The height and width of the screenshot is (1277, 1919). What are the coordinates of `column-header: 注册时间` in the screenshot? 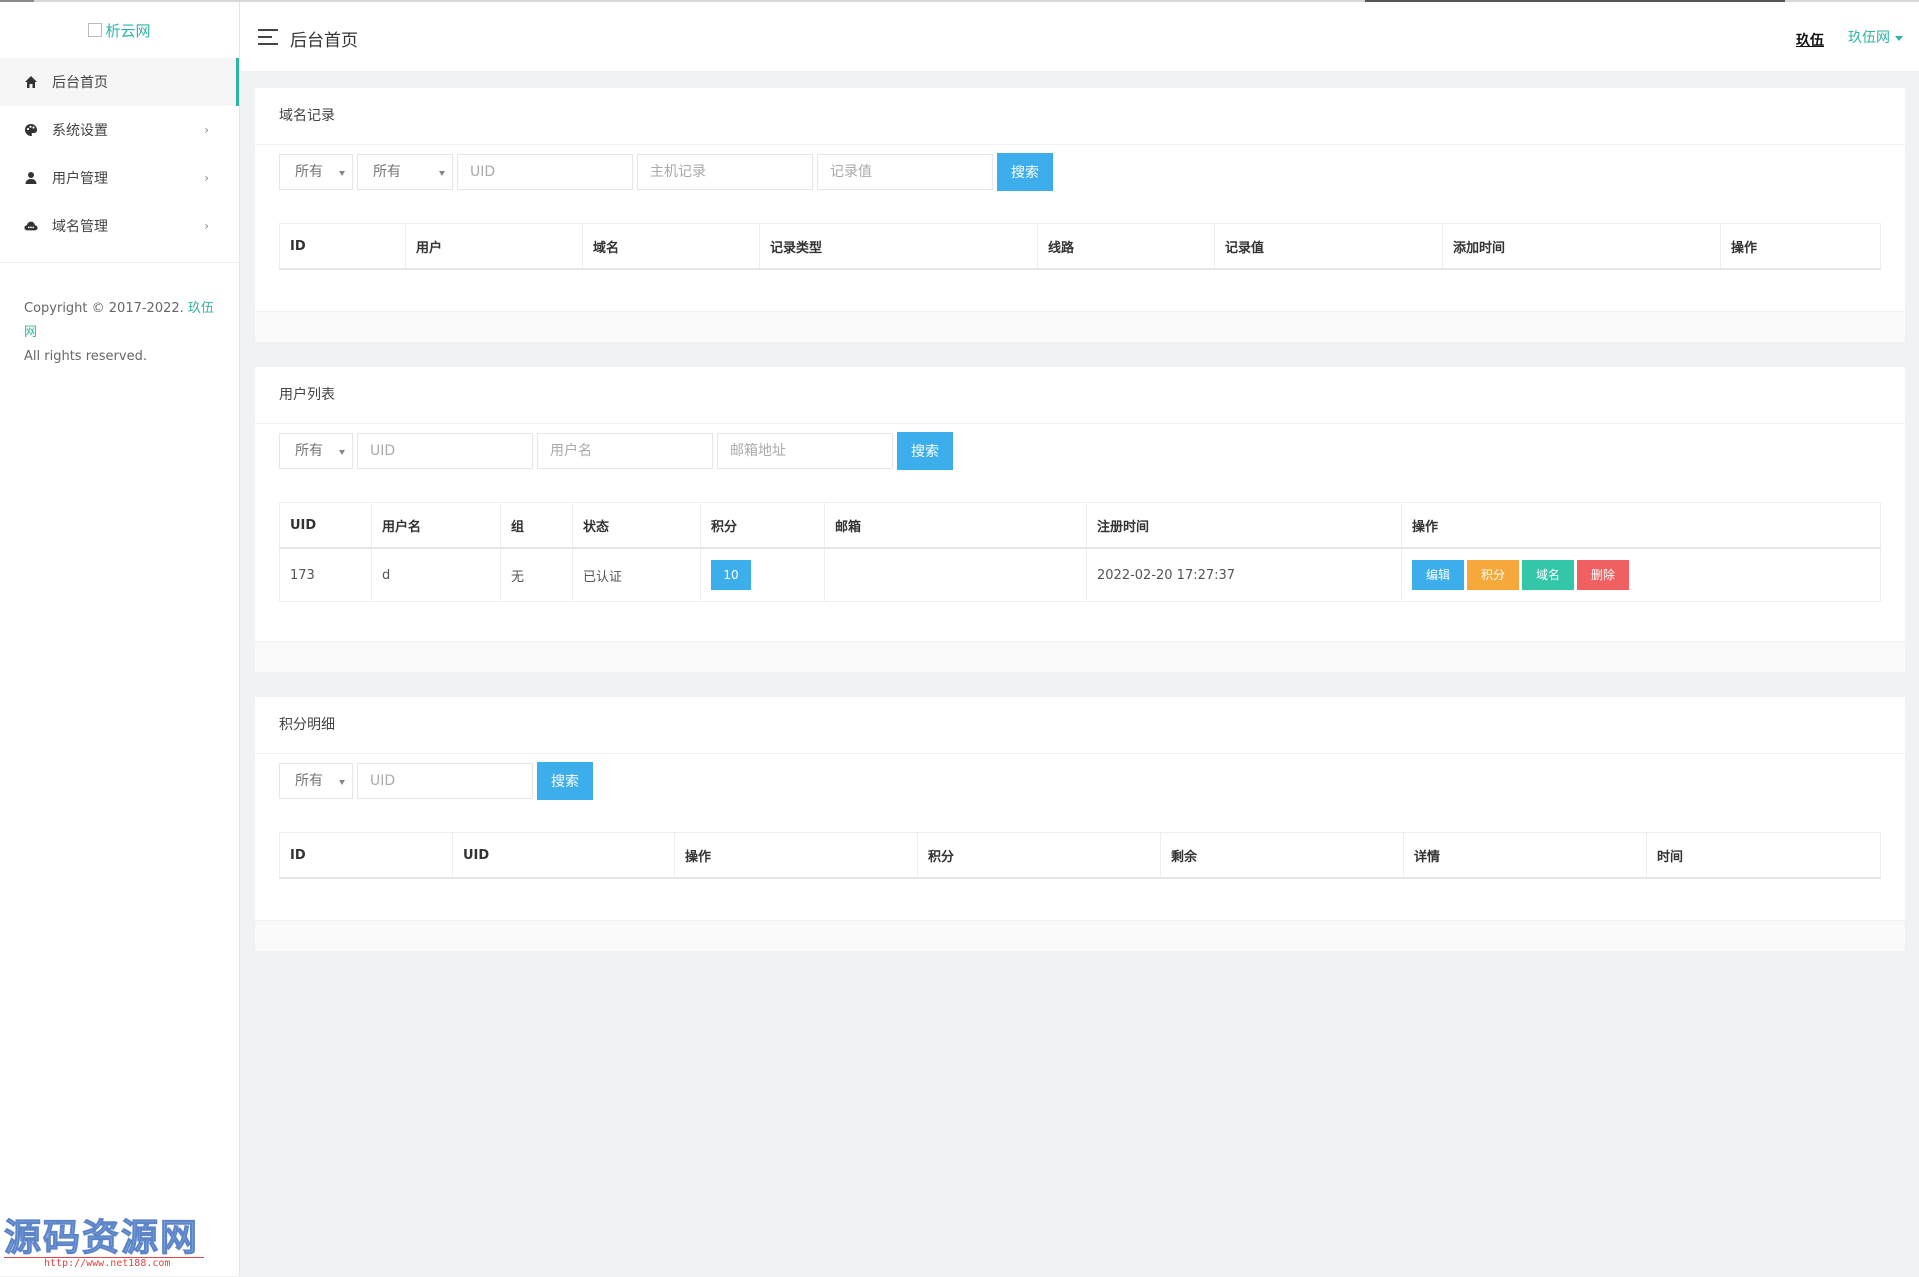 It's located at (1244, 525).